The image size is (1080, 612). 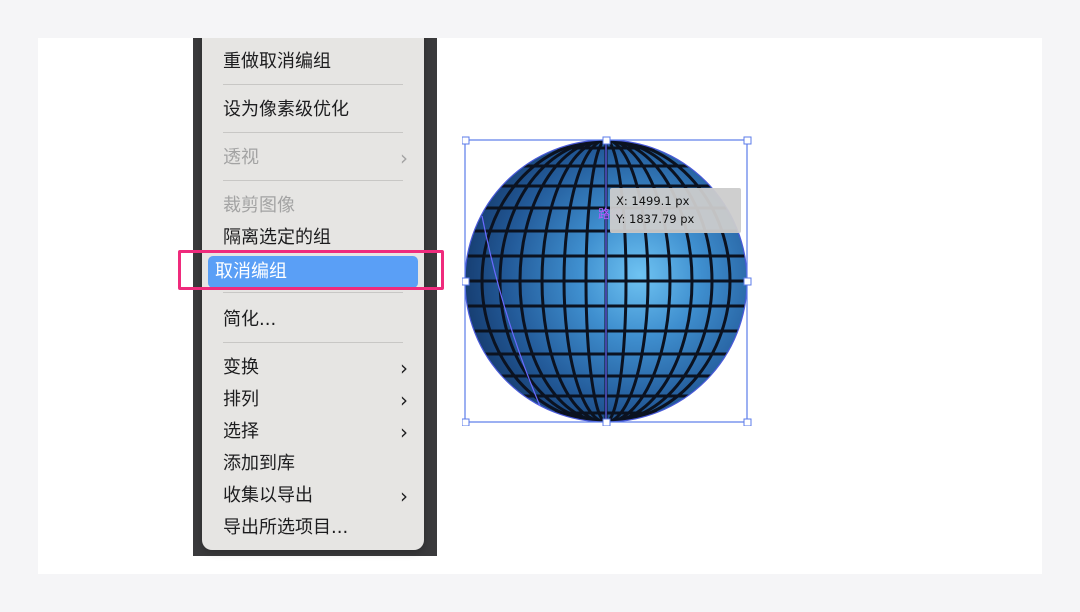 I want to click on selected-sphere-artwork: 路径, so click(x=607, y=281).